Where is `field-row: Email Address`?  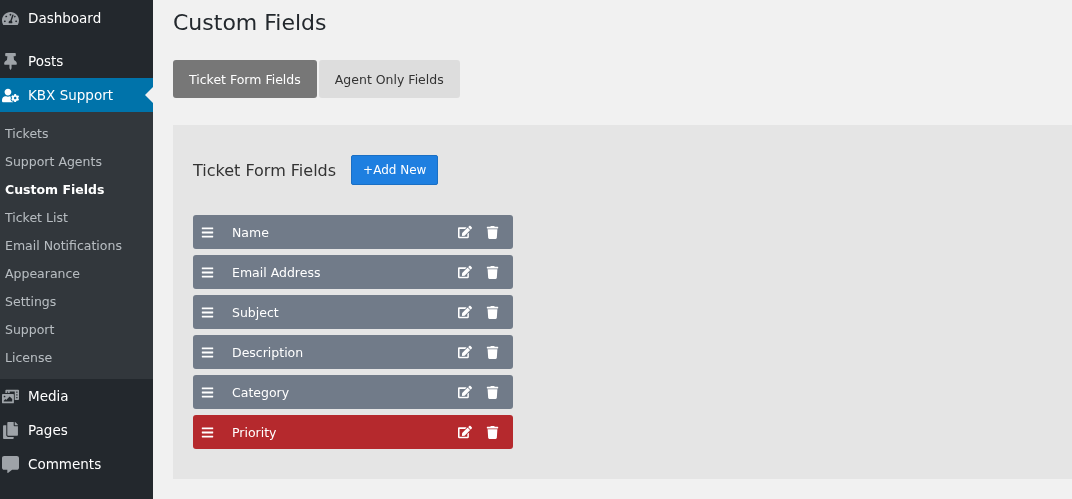 field-row: Email Address is located at coordinates (353, 272).